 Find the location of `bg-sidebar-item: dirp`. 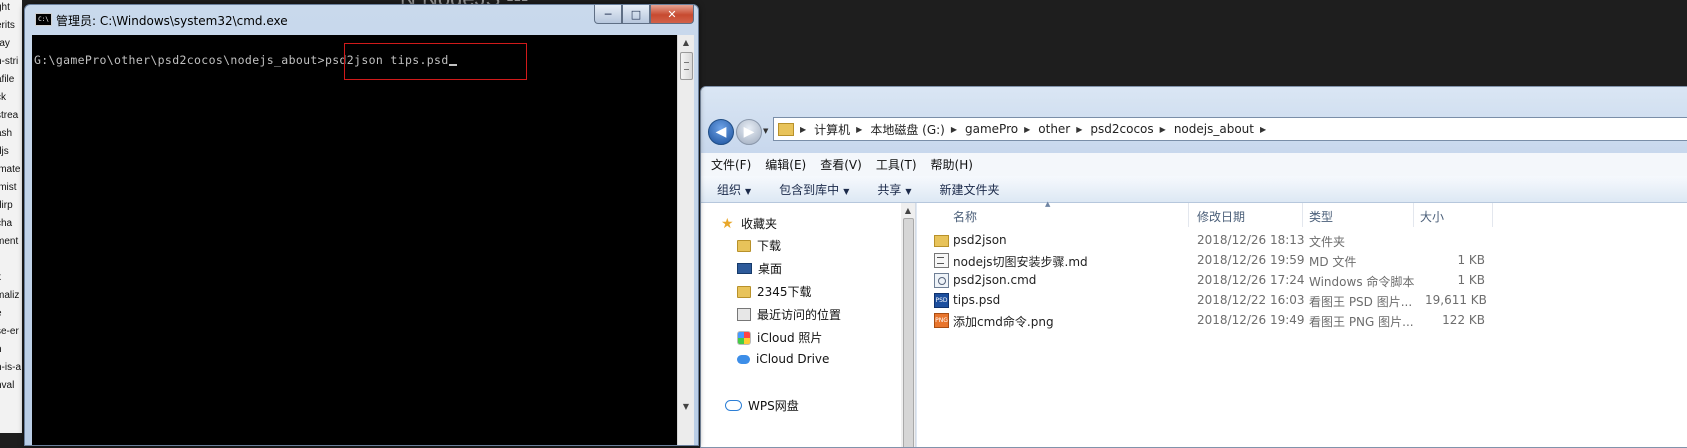

bg-sidebar-item: dirp is located at coordinates (6, 205).